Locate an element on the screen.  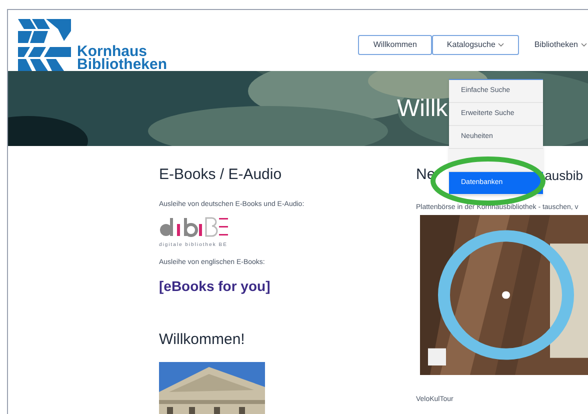
logo-icon is located at coordinates (44, 45).